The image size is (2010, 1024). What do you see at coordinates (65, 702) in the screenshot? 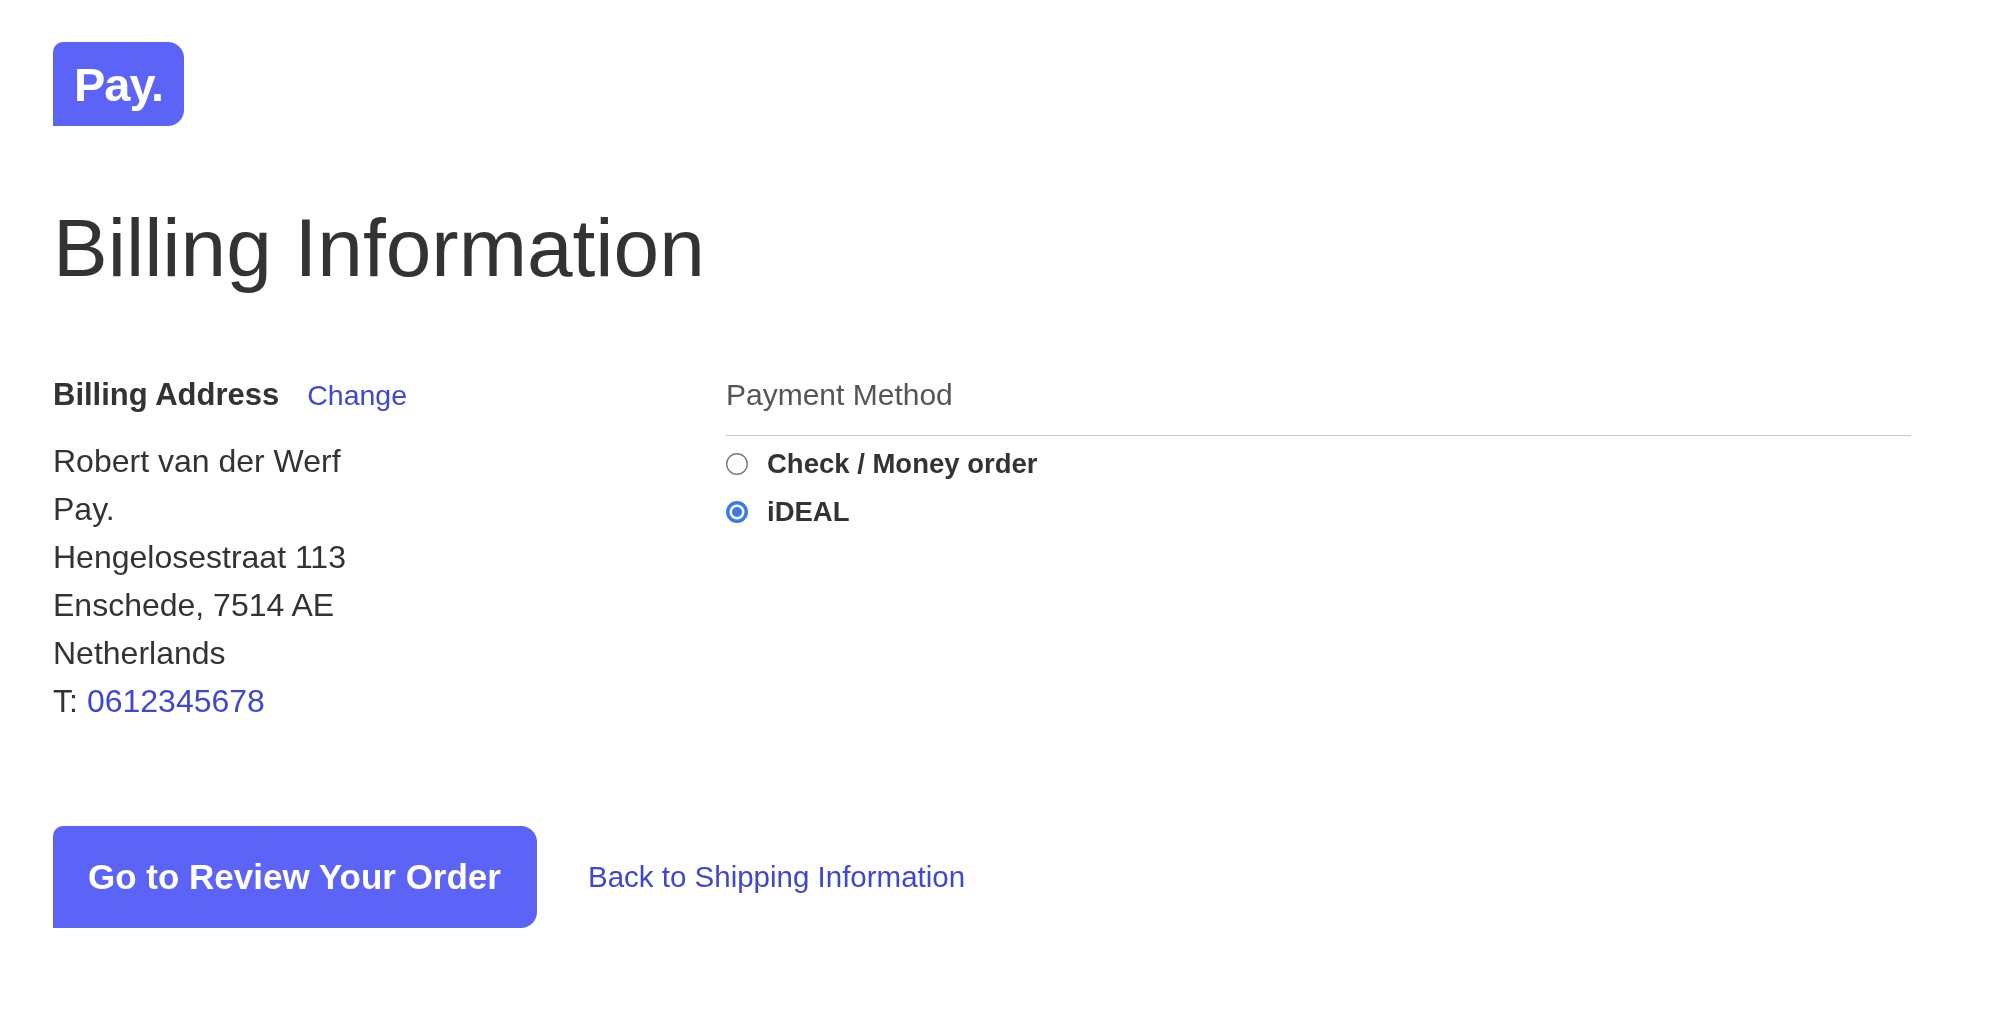
I see `phone-label: T:` at bounding box center [65, 702].